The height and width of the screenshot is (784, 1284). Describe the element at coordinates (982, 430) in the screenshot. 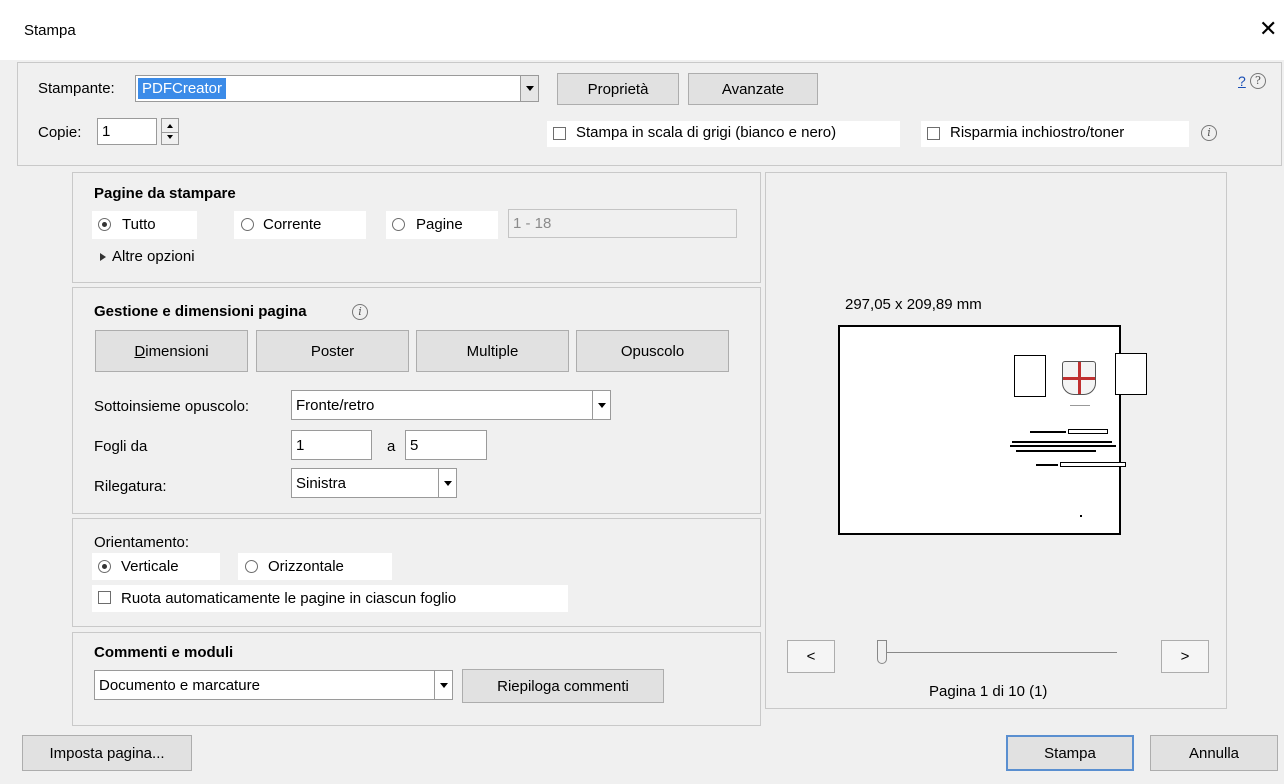

I see `preview-page` at that location.